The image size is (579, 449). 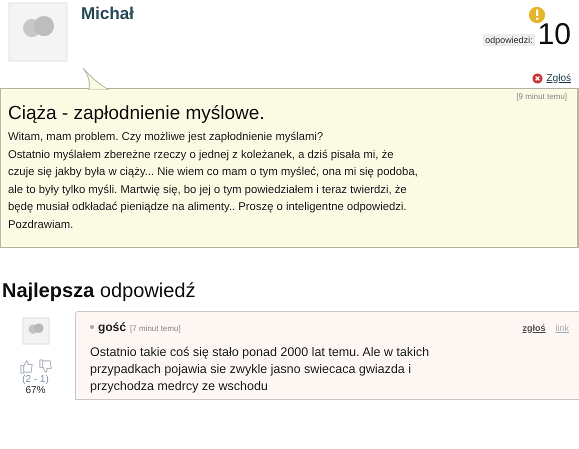 What do you see at coordinates (554, 35) in the screenshot?
I see `answers-count: 10` at bounding box center [554, 35].